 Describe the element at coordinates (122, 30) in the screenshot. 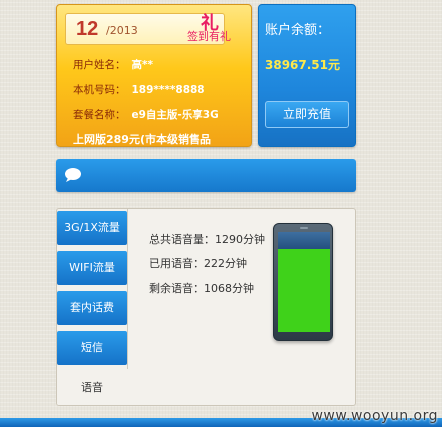

I see `date-year: /2013` at that location.